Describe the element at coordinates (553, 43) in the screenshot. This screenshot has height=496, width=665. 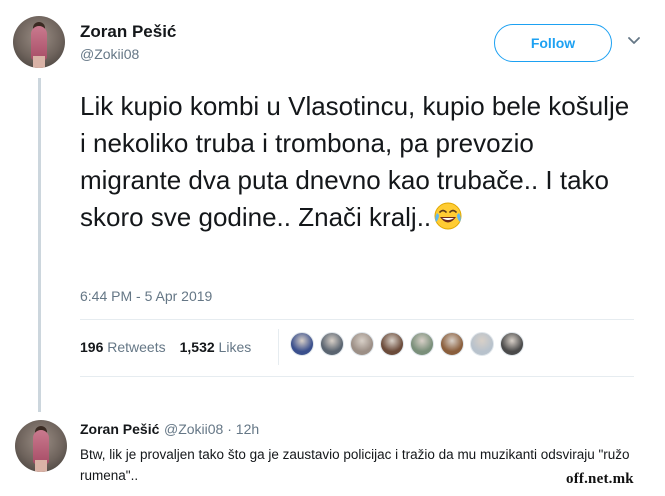
I see `follow-button: Follow` at that location.